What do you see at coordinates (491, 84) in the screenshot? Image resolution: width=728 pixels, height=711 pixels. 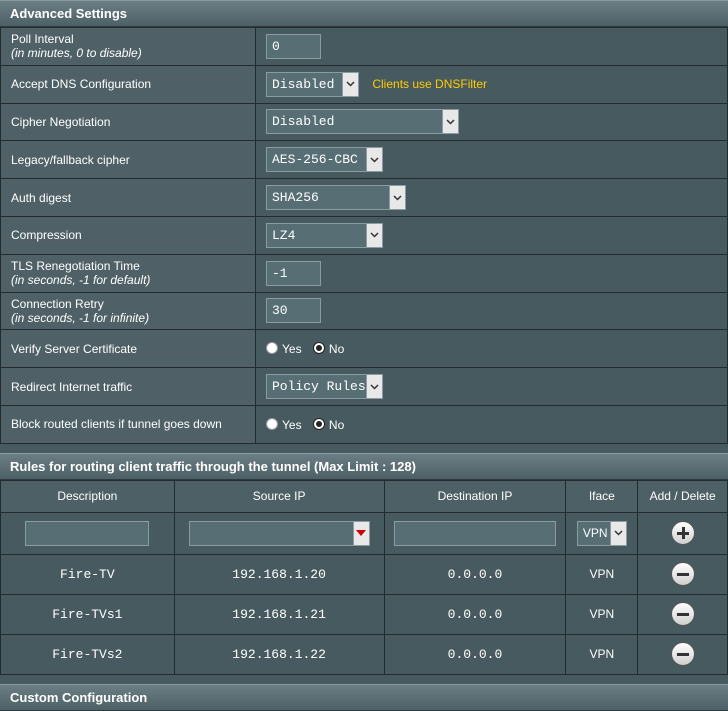 I see `accept-dns-value-cell: Disabled Clients use DNSFilter` at bounding box center [491, 84].